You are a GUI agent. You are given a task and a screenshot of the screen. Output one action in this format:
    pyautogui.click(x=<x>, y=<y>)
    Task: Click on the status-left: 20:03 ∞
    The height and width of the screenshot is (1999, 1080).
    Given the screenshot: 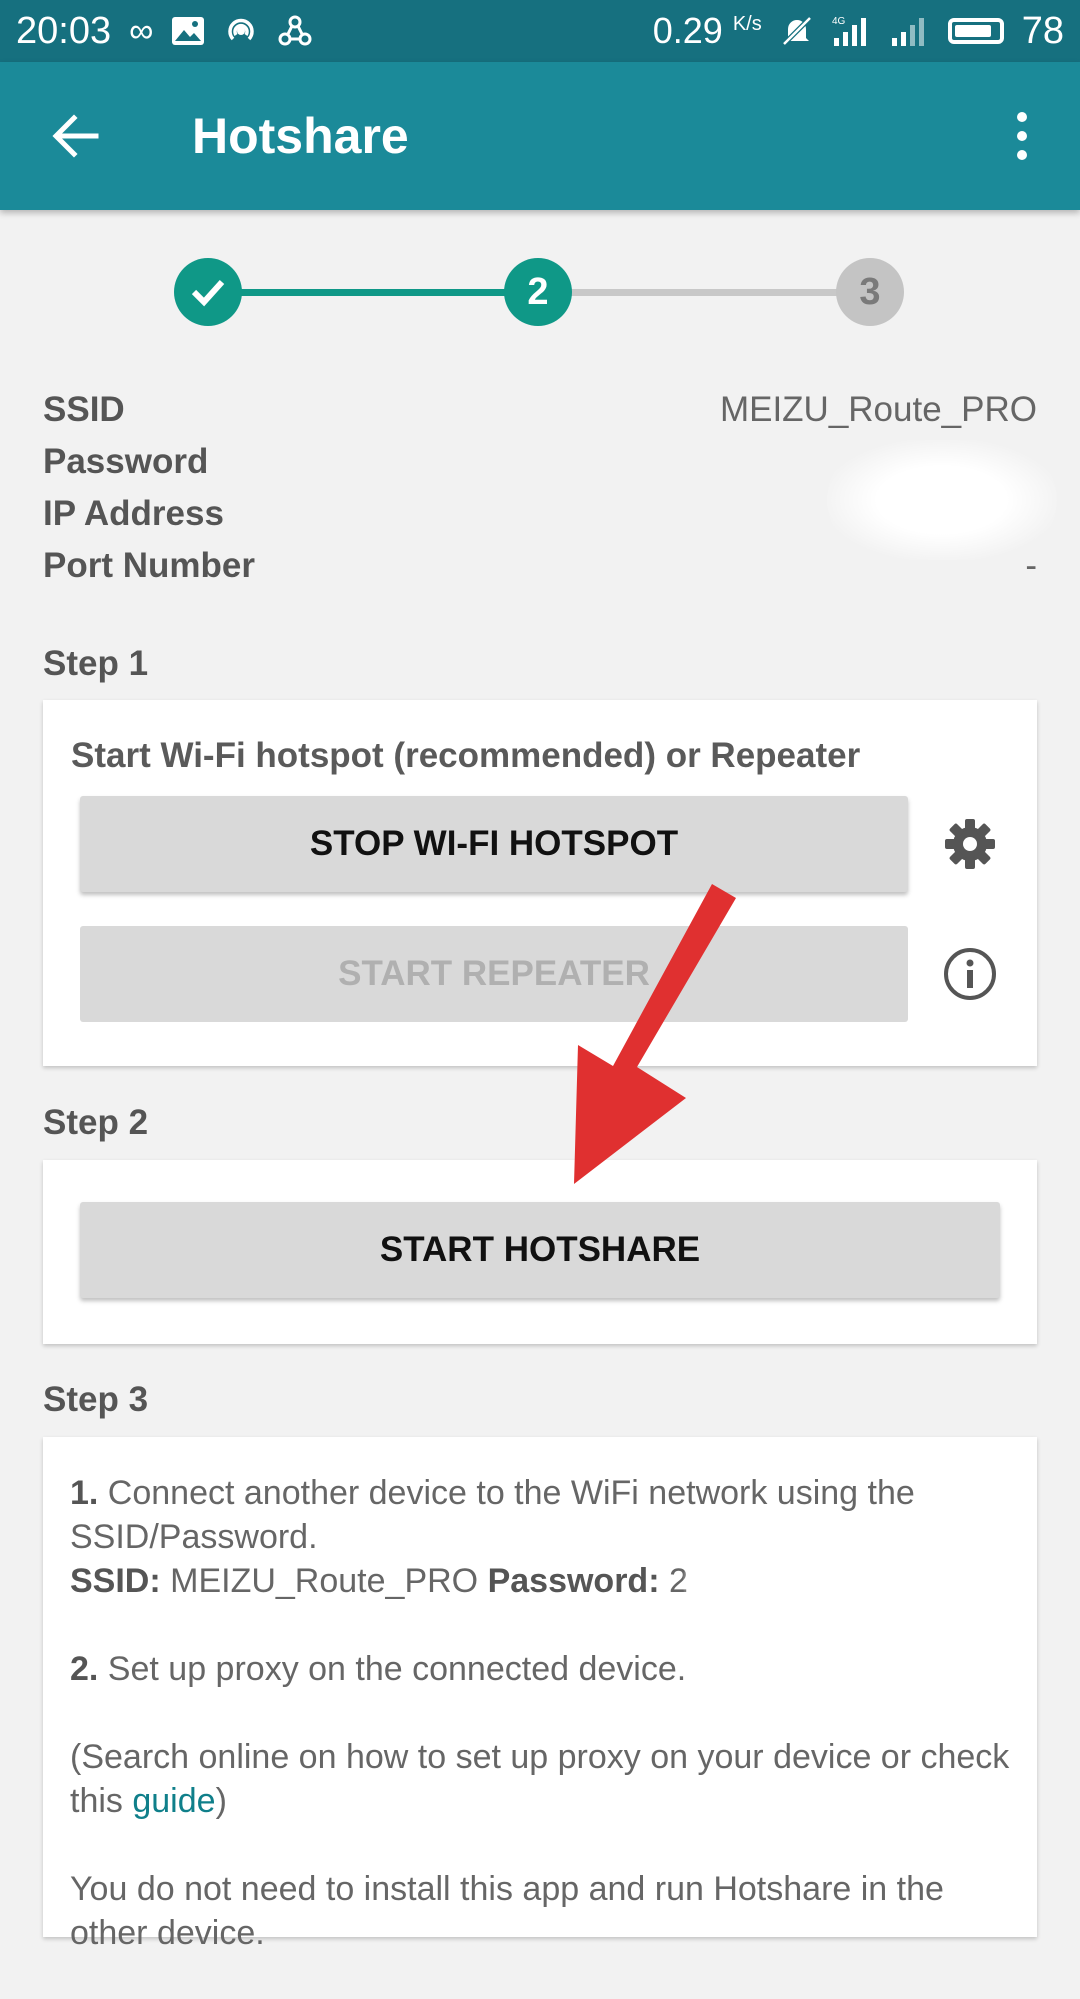 What is the action you would take?
    pyautogui.click(x=164, y=31)
    